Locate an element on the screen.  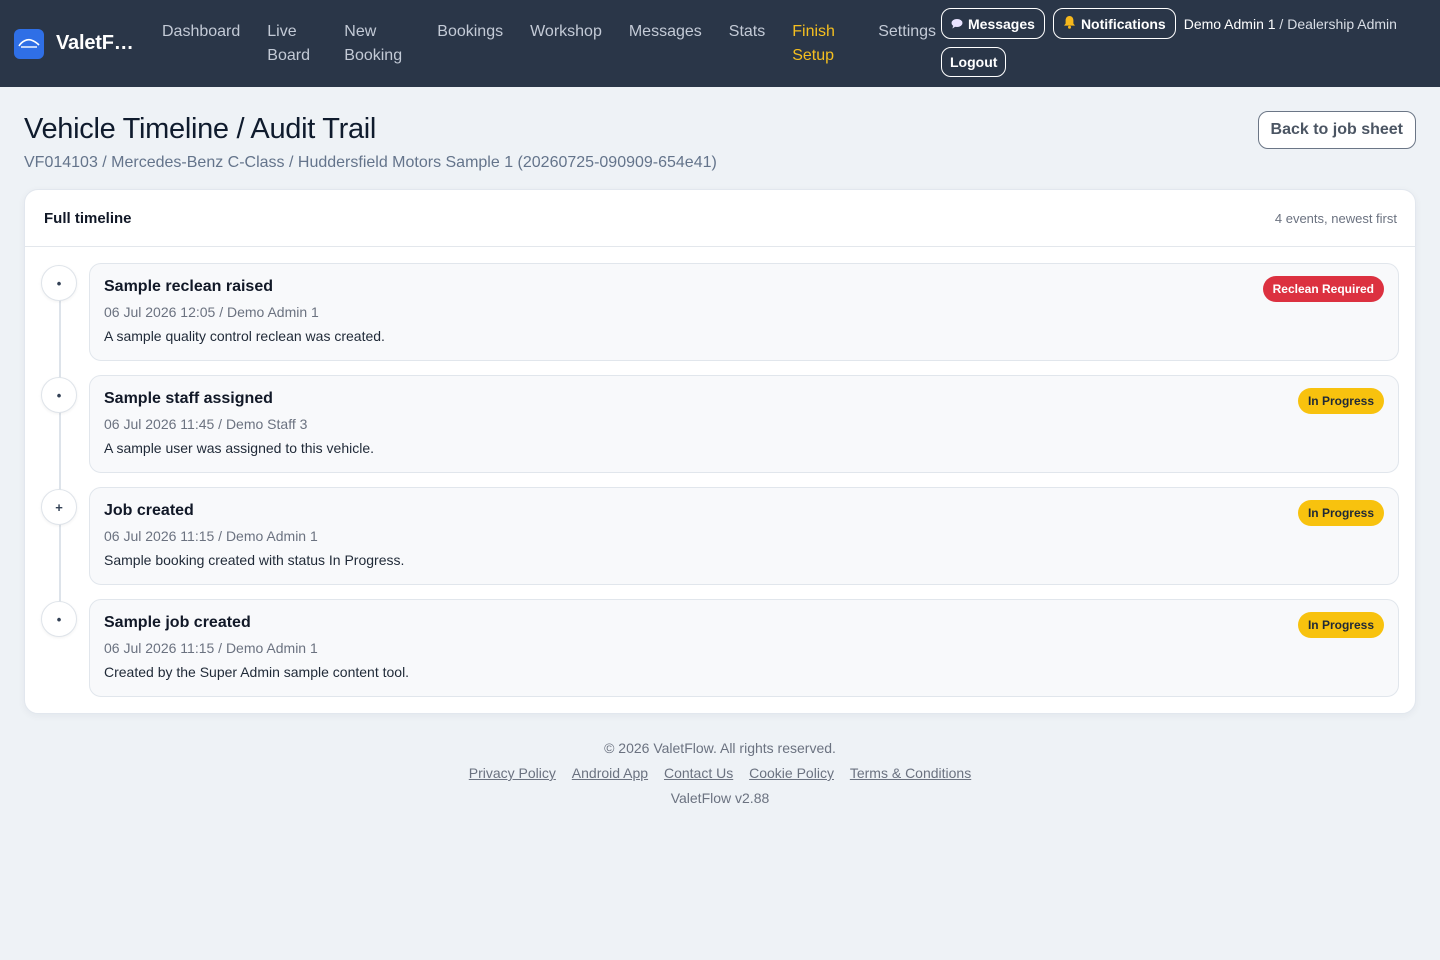
logout-button: Logout is located at coordinates (974, 62).